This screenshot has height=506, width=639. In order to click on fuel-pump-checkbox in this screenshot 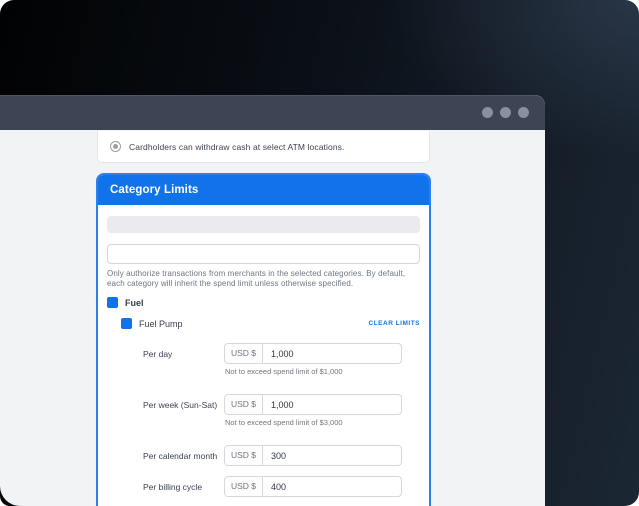, I will do `click(126, 323)`.